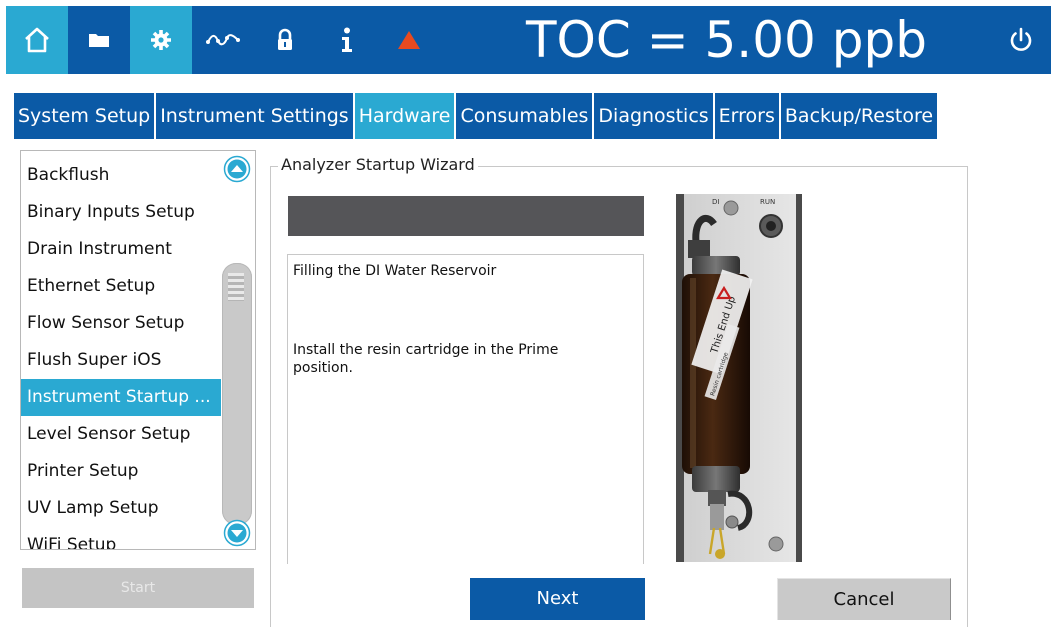  What do you see at coordinates (715, 202) in the screenshot?
I see `port-label-di: DI` at bounding box center [715, 202].